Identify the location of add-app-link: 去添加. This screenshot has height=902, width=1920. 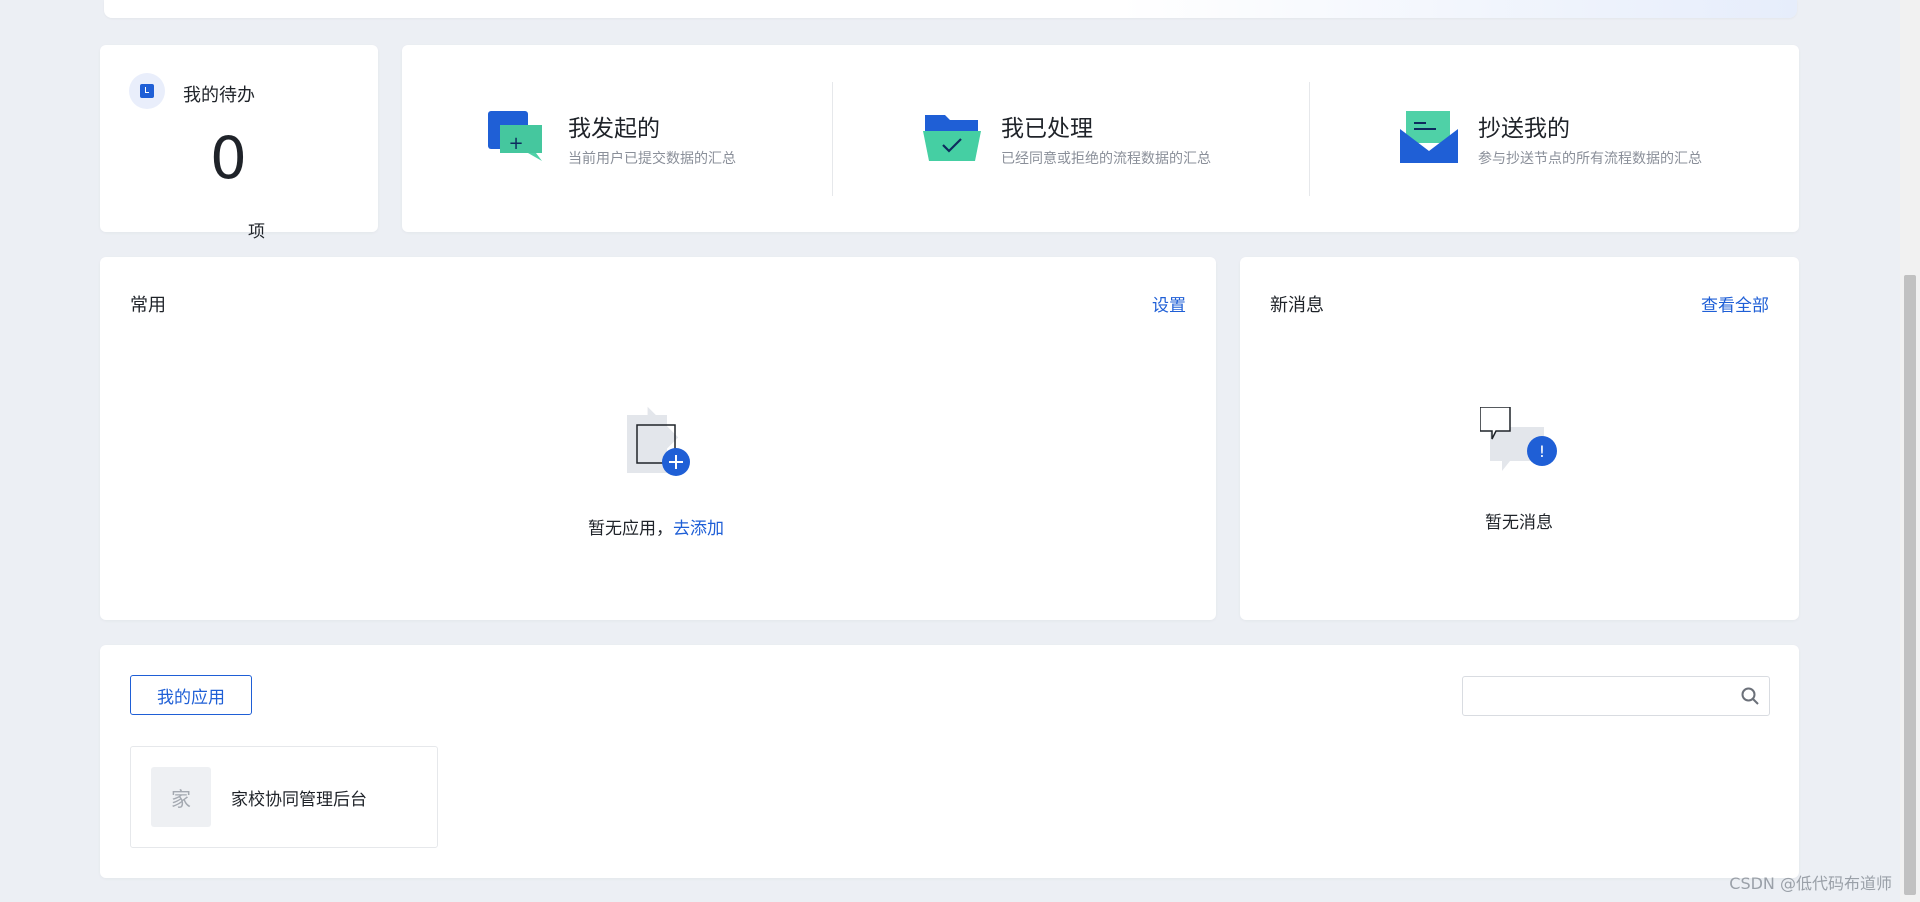
(698, 529).